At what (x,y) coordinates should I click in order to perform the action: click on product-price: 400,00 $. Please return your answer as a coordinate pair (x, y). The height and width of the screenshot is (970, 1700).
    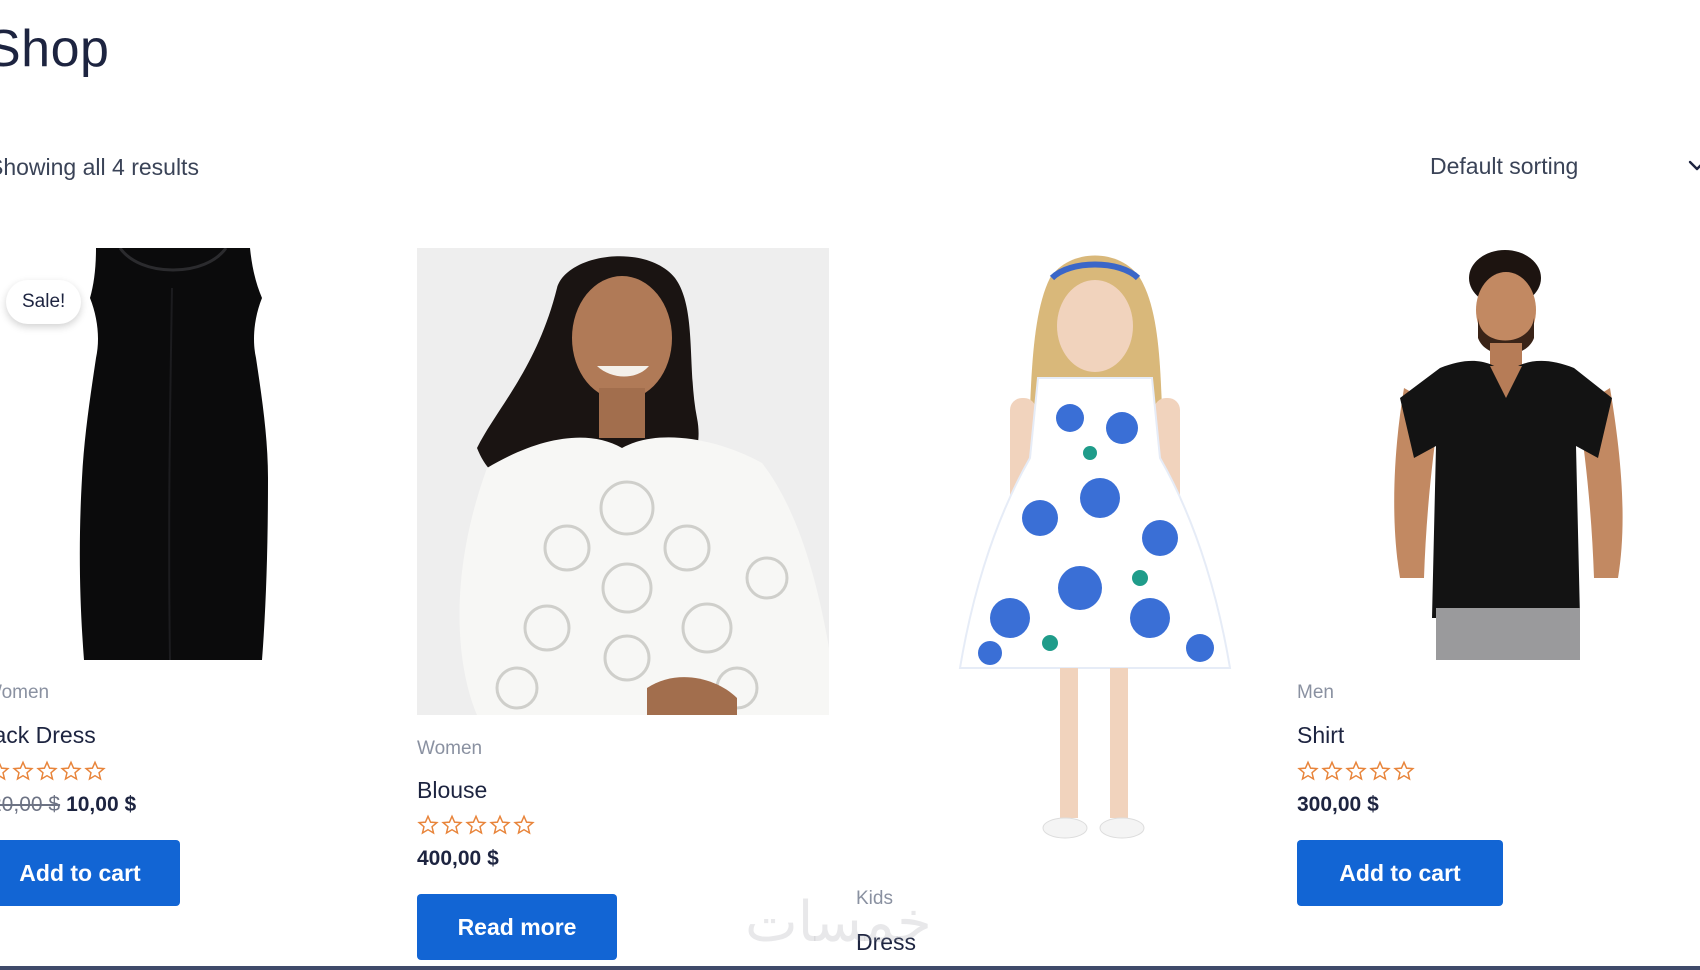
    Looking at the image, I should click on (458, 859).